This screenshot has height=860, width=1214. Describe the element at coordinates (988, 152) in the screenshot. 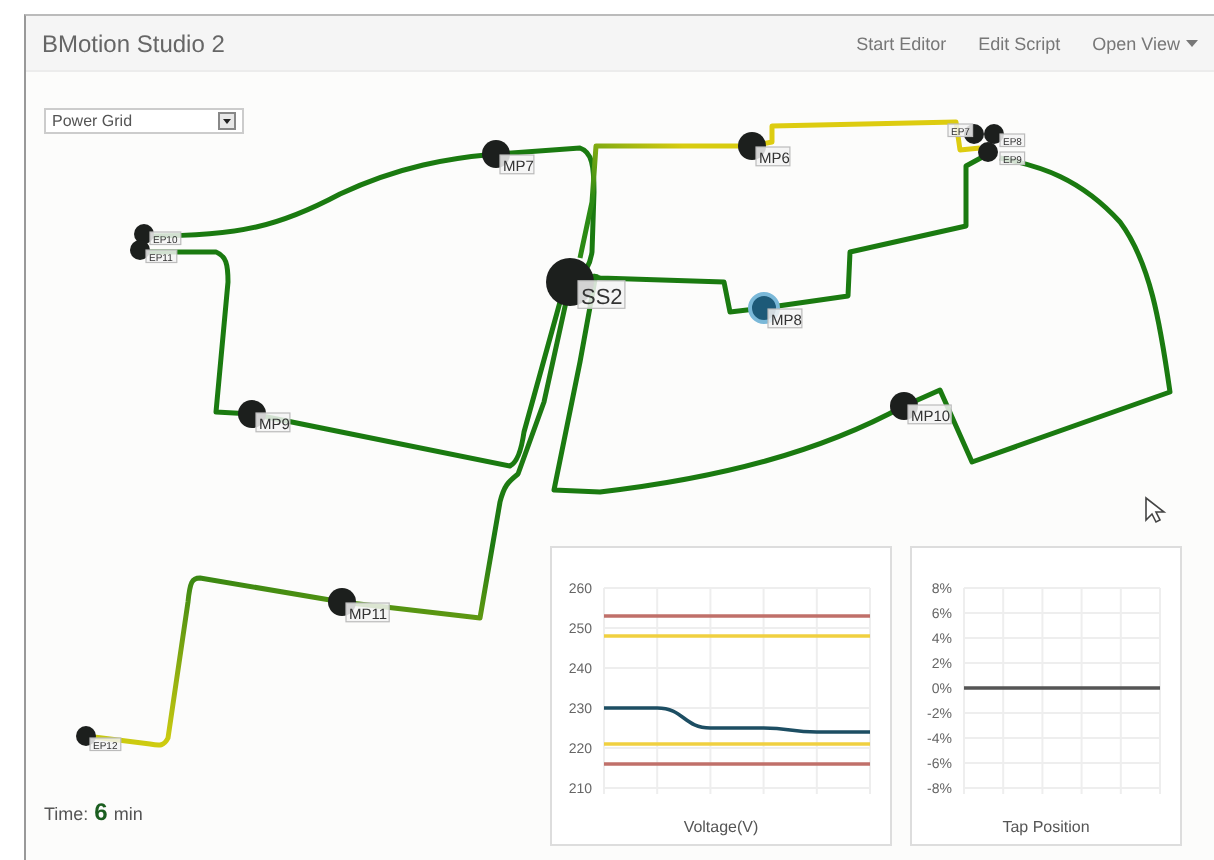

I see `node-dot` at that location.